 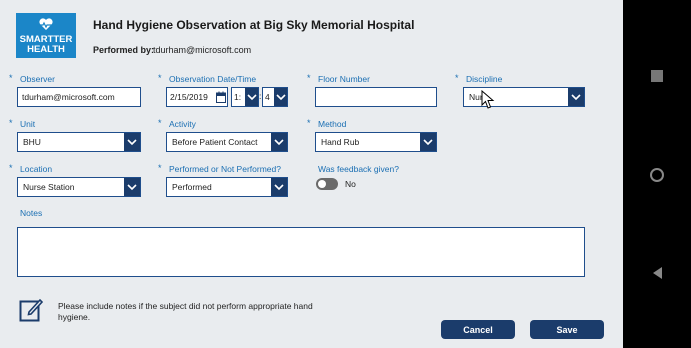 I want to click on system-navigation-bar, so click(x=657, y=174).